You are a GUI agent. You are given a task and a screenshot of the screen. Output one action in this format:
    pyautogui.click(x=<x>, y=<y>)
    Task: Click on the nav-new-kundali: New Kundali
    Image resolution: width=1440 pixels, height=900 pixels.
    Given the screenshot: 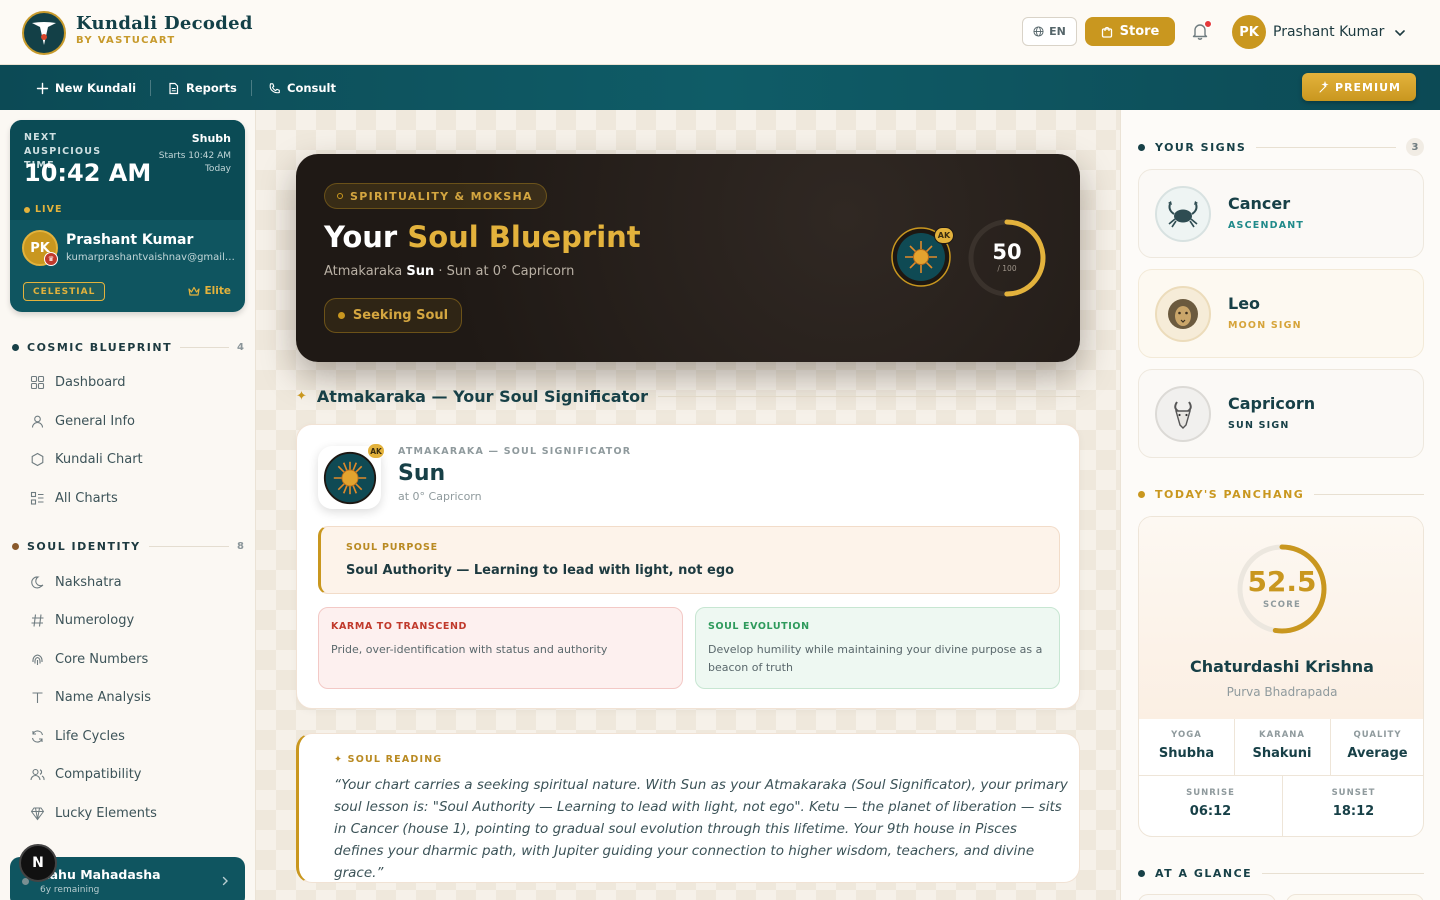 What is the action you would take?
    pyautogui.click(x=86, y=88)
    